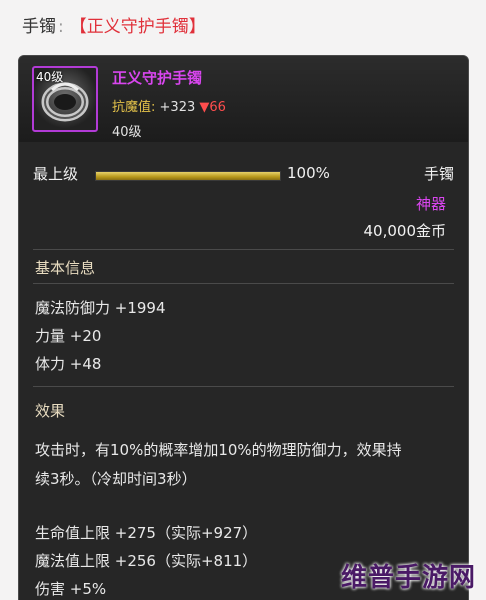 Image resolution: width=486 pixels, height=600 pixels. I want to click on icon-level-badge: 40级, so click(50, 77).